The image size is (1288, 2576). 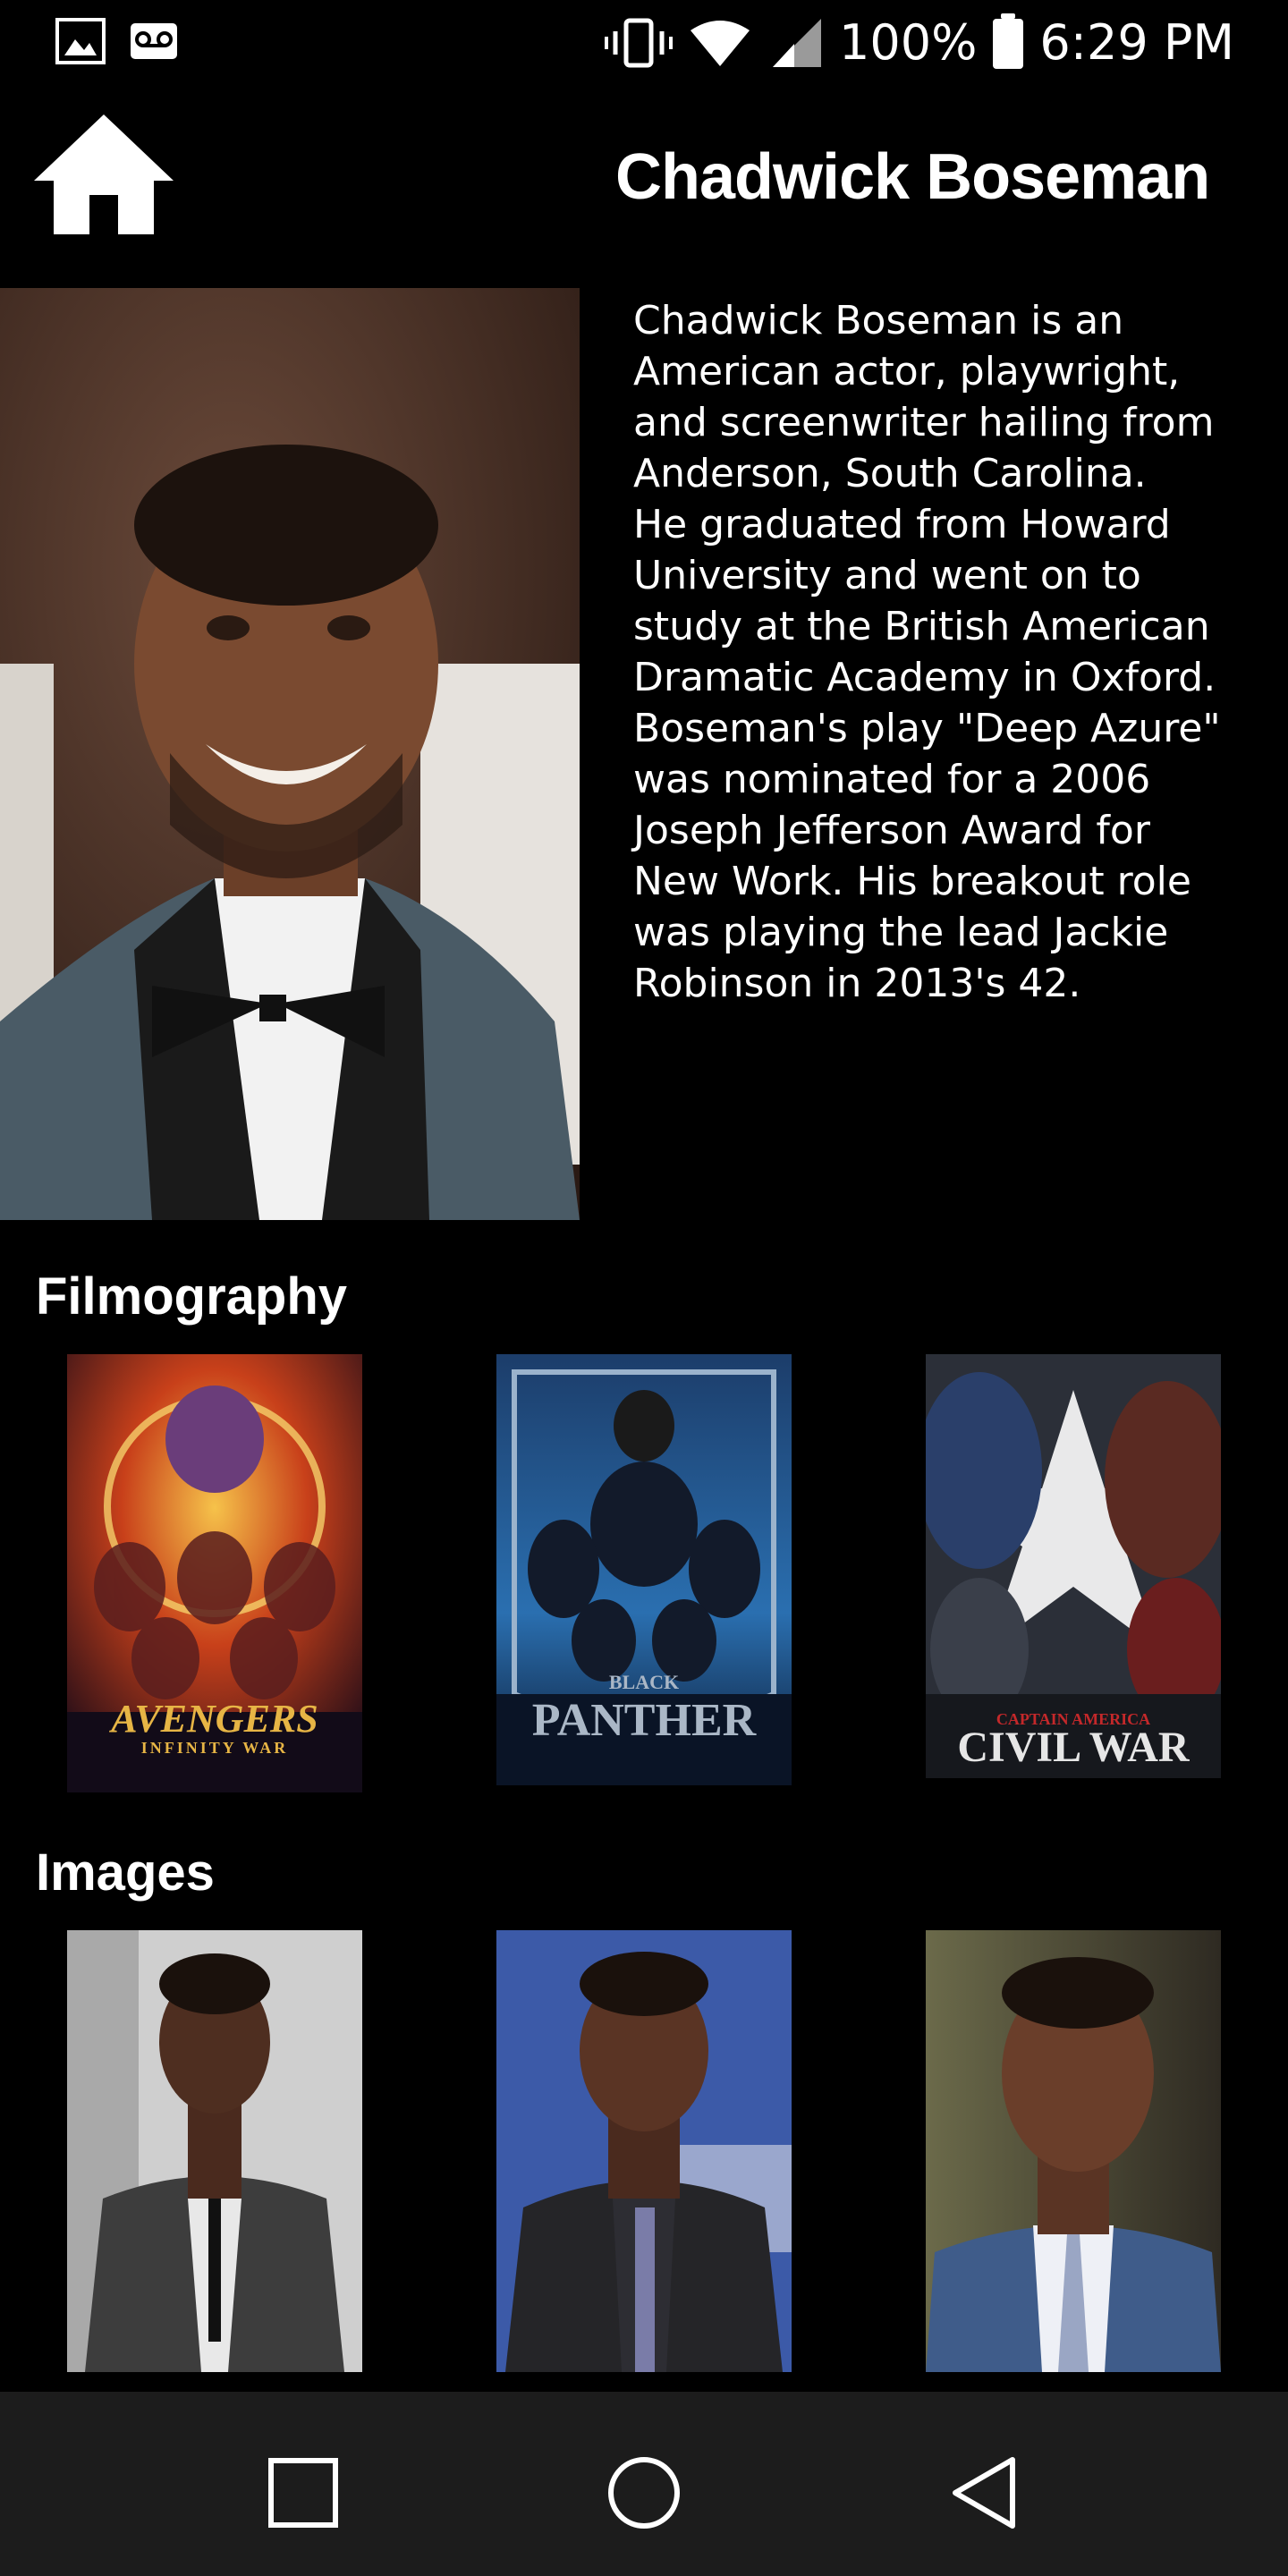 What do you see at coordinates (214, 1573) in the screenshot?
I see `film-poster-avengers: AVENGERS INFINITY WAR` at bounding box center [214, 1573].